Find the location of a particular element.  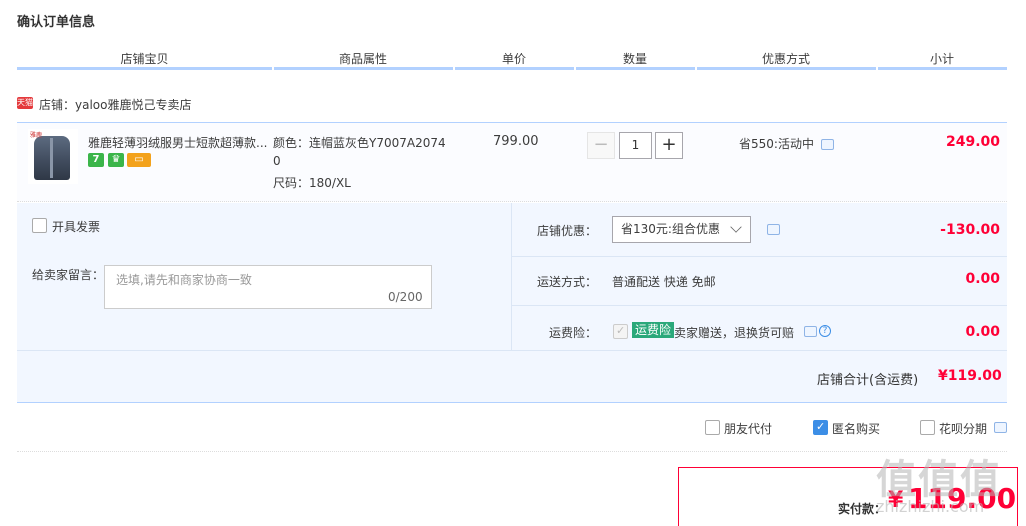

quantity-decrease-button: − is located at coordinates (601, 145).